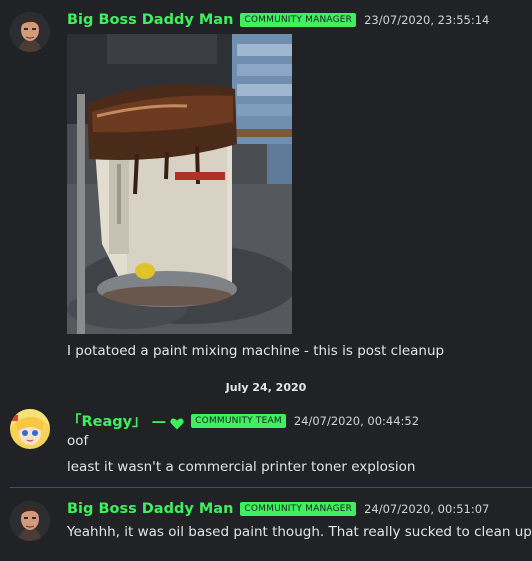  What do you see at coordinates (177, 422) in the screenshot?
I see `green-heart-icon` at bounding box center [177, 422].